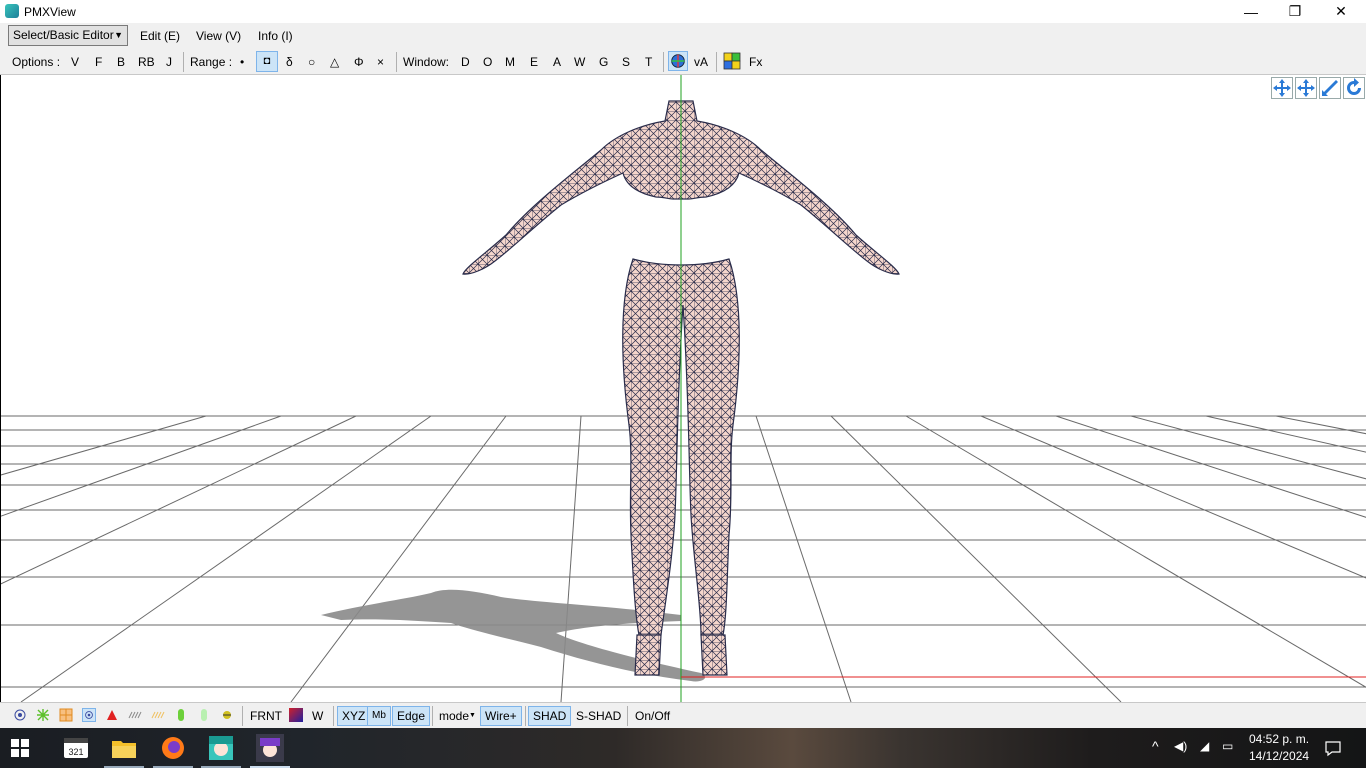  What do you see at coordinates (121, 62) in the screenshot?
I see `option-b-button: B` at bounding box center [121, 62].